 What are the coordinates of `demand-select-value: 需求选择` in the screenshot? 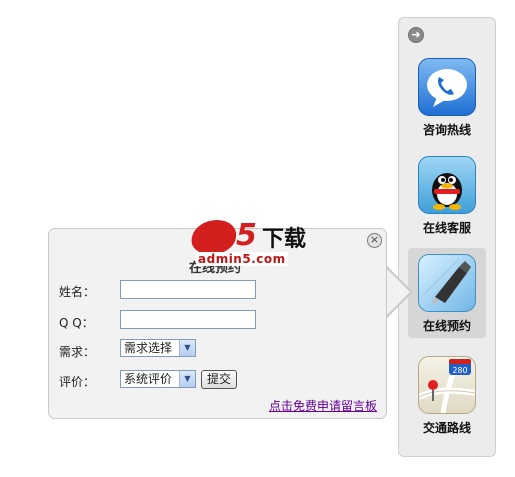 It's located at (148, 348).